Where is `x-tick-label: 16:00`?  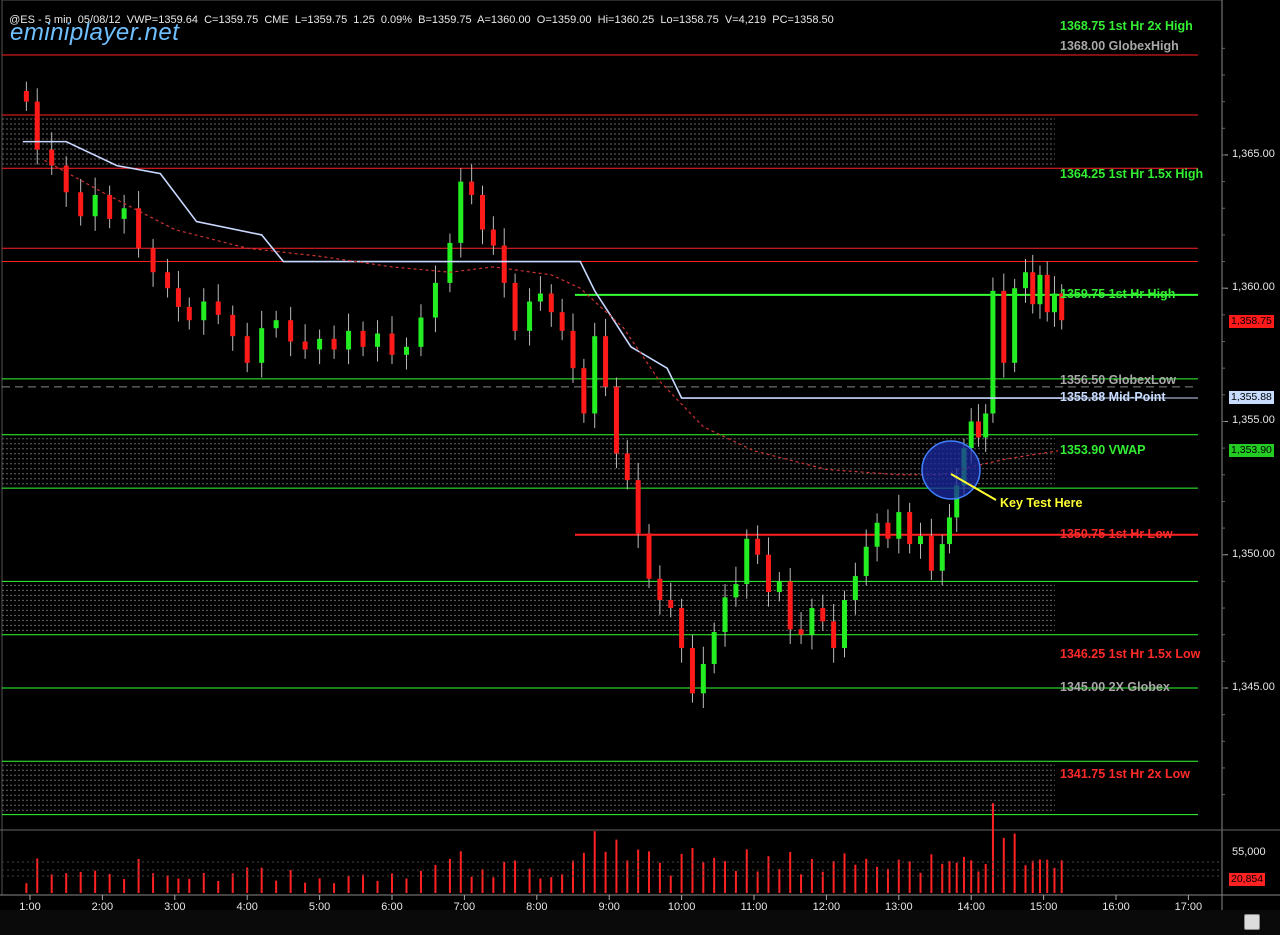
x-tick-label: 16:00 is located at coordinates (1116, 907).